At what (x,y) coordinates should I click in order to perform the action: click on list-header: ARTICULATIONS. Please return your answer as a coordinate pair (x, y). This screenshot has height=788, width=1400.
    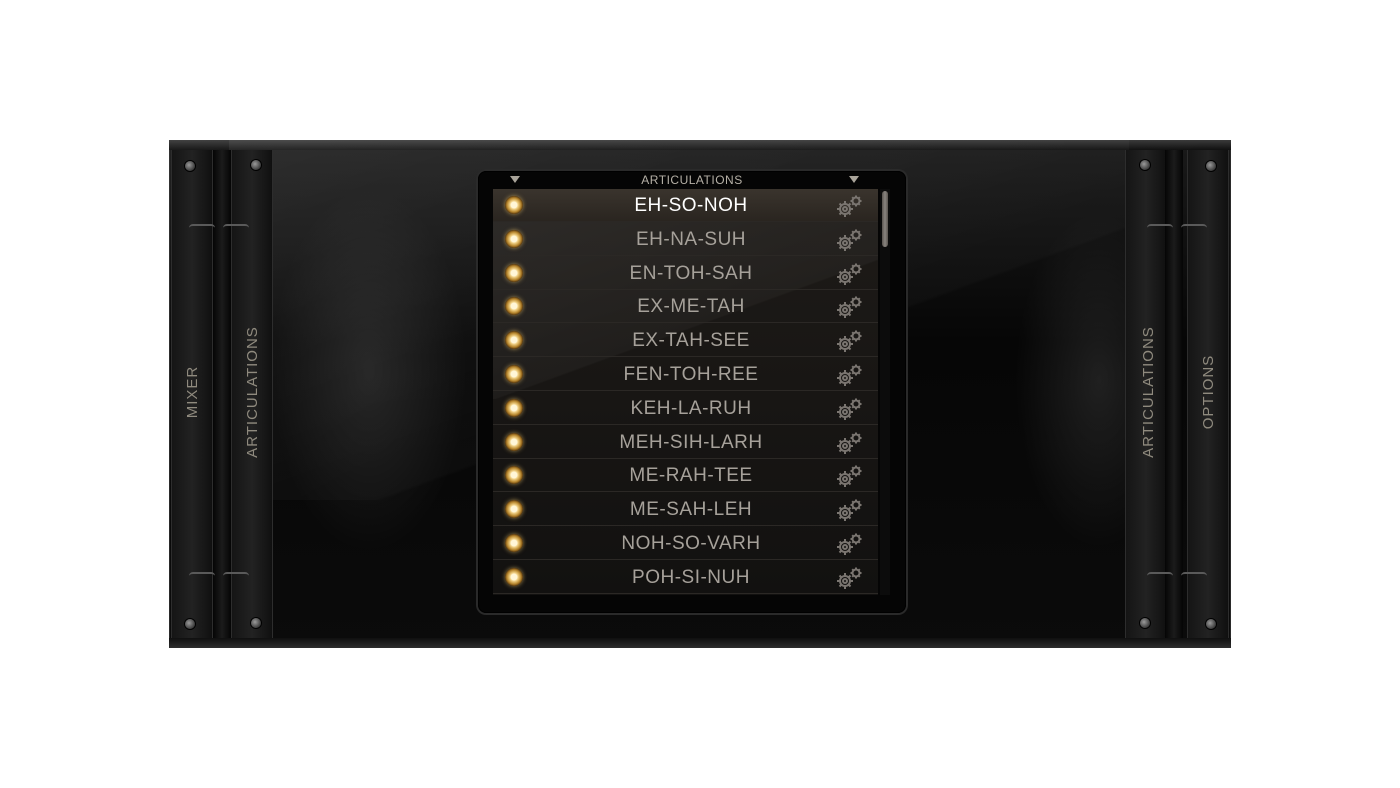
    Looking at the image, I should click on (692, 180).